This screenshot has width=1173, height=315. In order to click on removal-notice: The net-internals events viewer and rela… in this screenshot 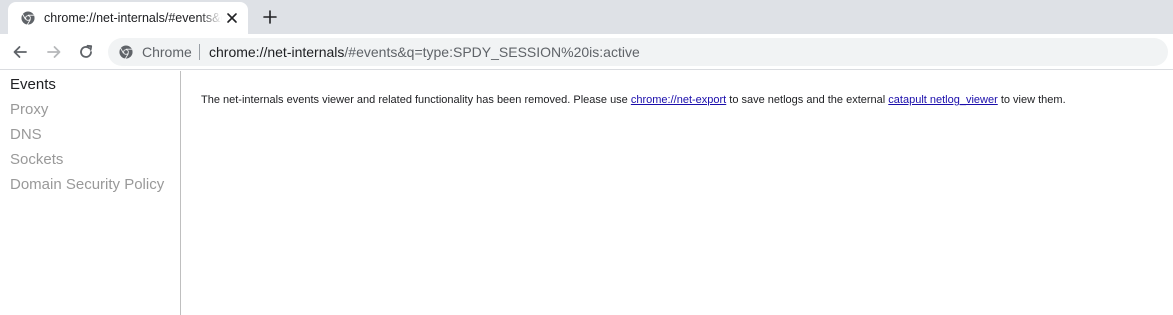, I will do `click(681, 100)`.